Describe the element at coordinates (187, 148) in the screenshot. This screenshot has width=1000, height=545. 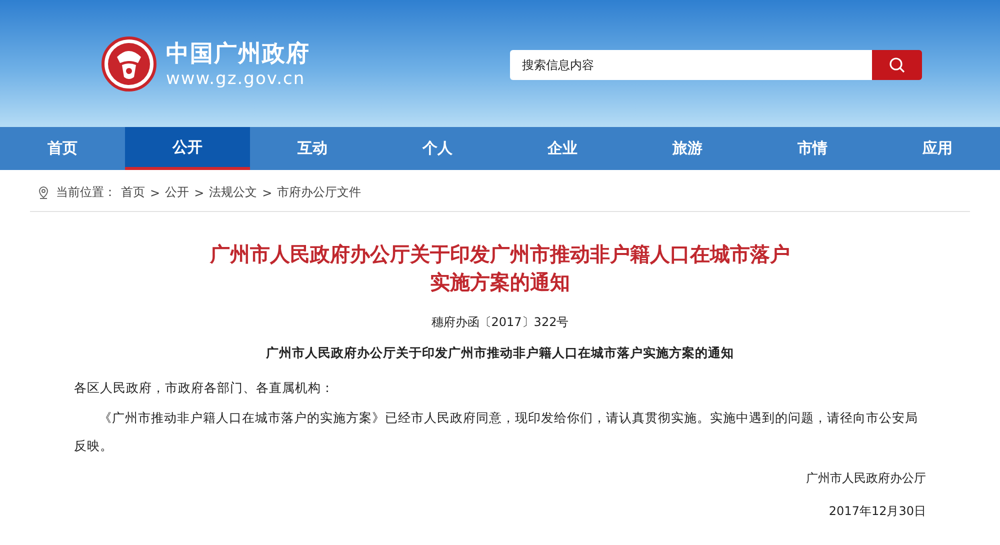
I see `nav-tab: 公开` at that location.